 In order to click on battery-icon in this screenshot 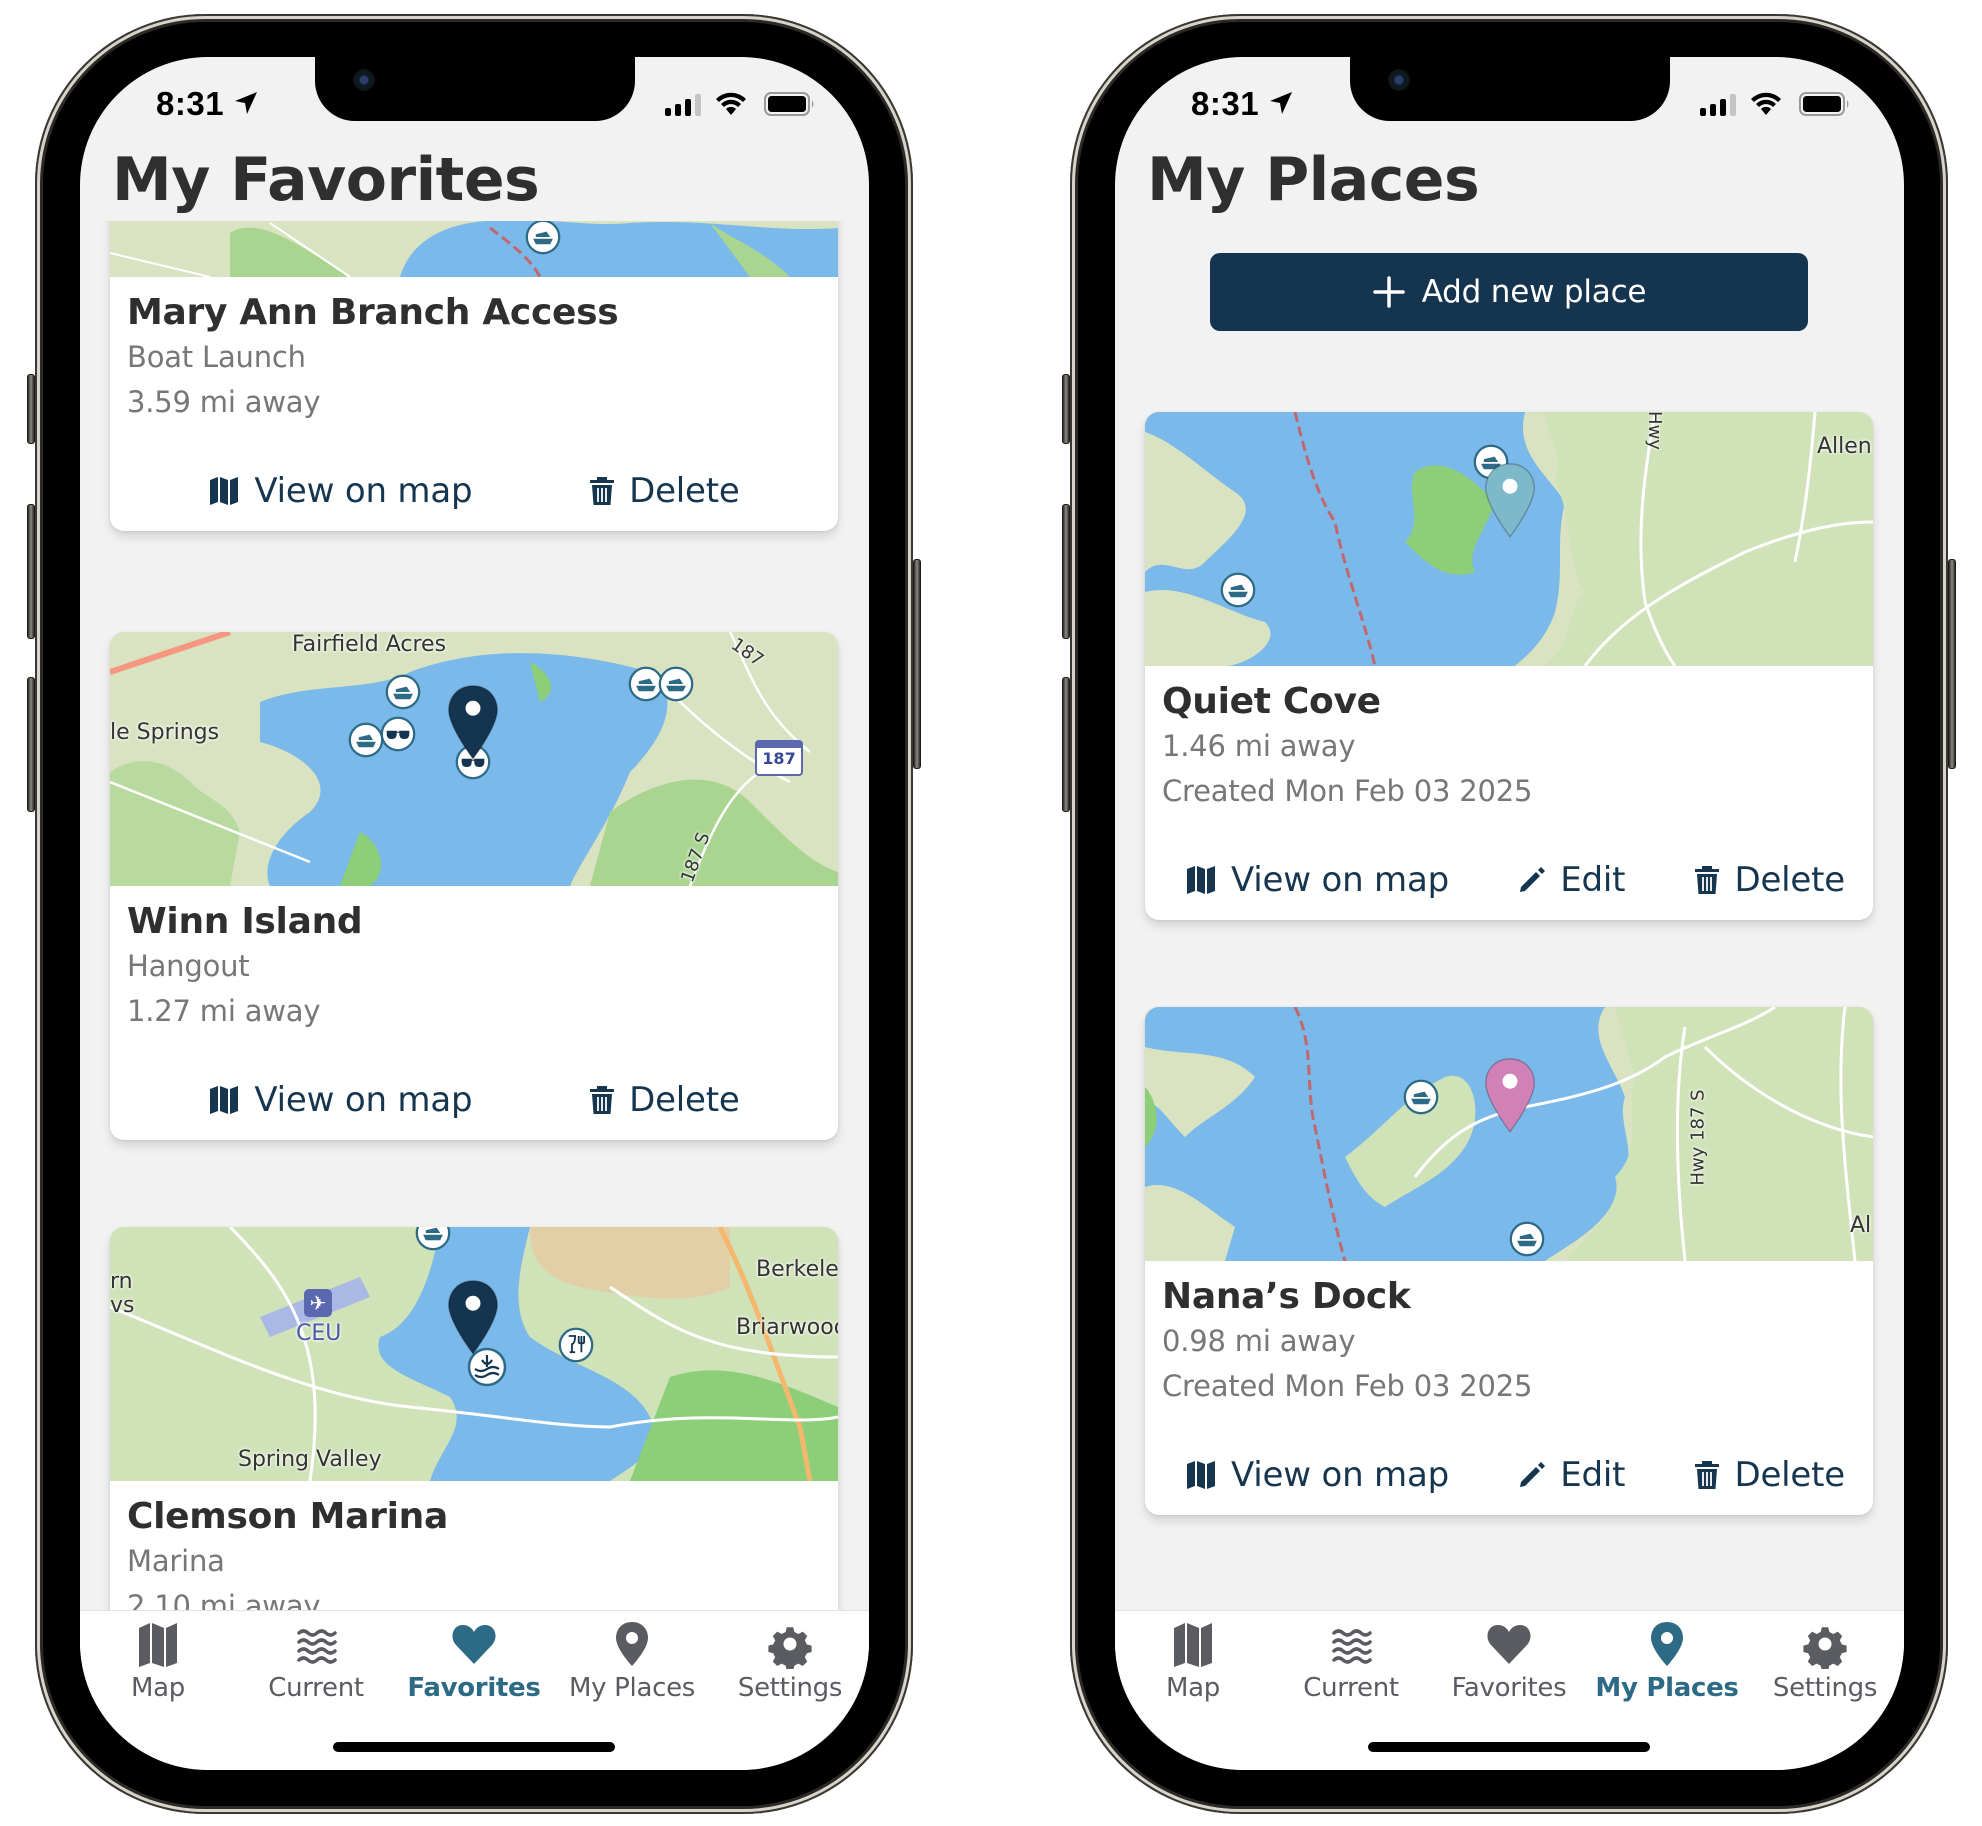, I will do `click(789, 104)`.